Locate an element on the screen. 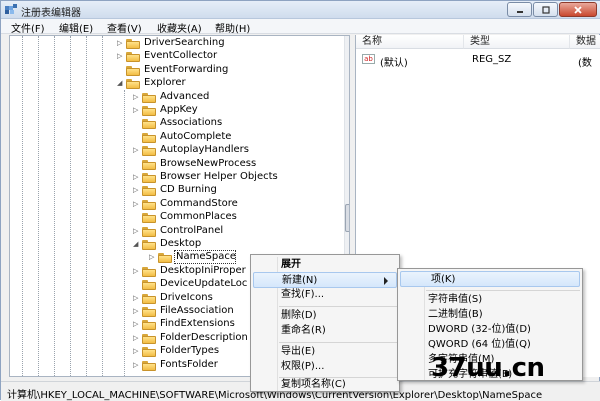 Image resolution: width=600 pixels, height=401 pixels. minimize-button is located at coordinates (519, 9).